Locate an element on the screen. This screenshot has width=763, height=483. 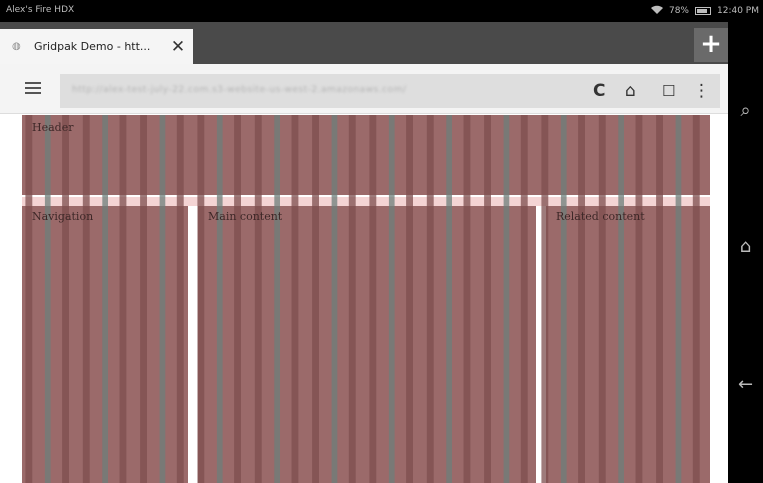
main-content-label: Main content is located at coordinates (245, 216).